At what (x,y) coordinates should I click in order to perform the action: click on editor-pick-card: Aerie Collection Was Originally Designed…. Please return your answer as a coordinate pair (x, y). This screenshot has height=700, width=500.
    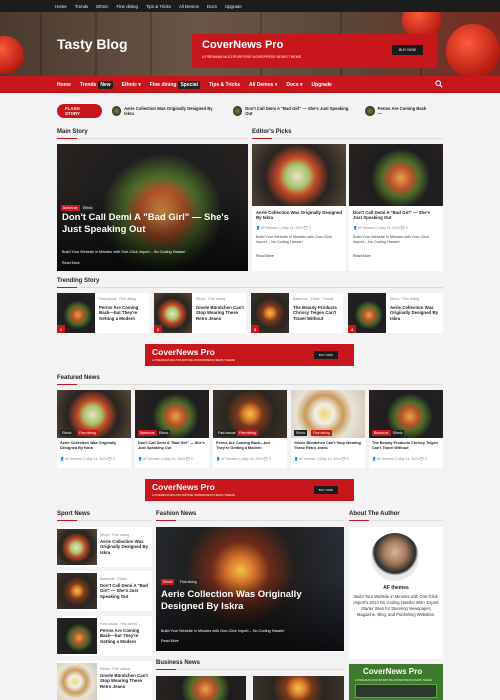
    Looking at the image, I should click on (299, 207).